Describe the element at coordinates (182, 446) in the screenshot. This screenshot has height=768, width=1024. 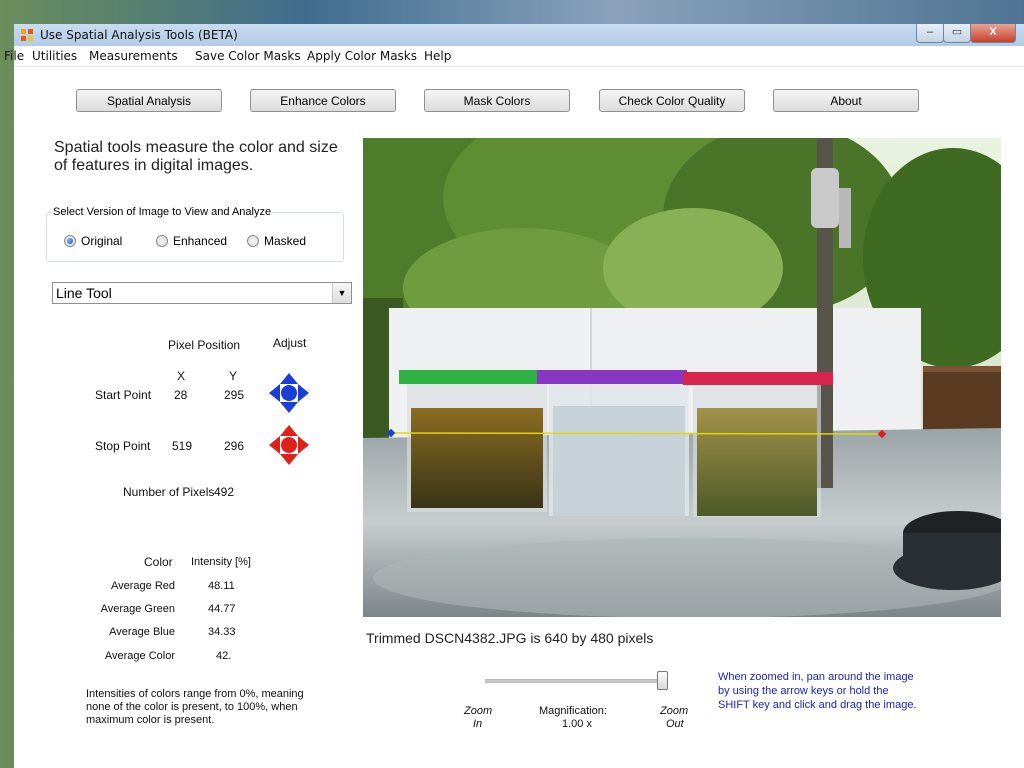
I see `stop-x-value: 519` at that location.